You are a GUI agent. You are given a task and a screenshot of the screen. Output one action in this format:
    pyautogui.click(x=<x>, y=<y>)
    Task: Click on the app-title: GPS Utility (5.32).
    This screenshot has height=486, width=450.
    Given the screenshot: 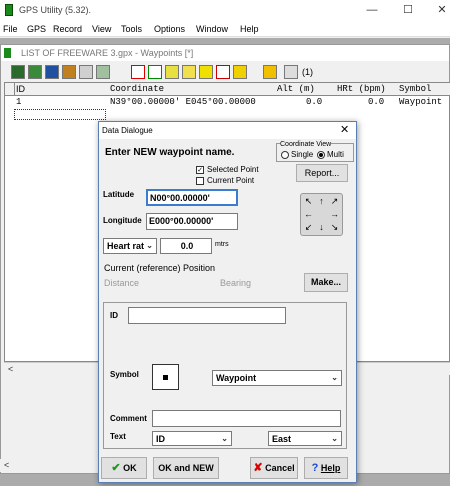 What is the action you would take?
    pyautogui.click(x=55, y=10)
    